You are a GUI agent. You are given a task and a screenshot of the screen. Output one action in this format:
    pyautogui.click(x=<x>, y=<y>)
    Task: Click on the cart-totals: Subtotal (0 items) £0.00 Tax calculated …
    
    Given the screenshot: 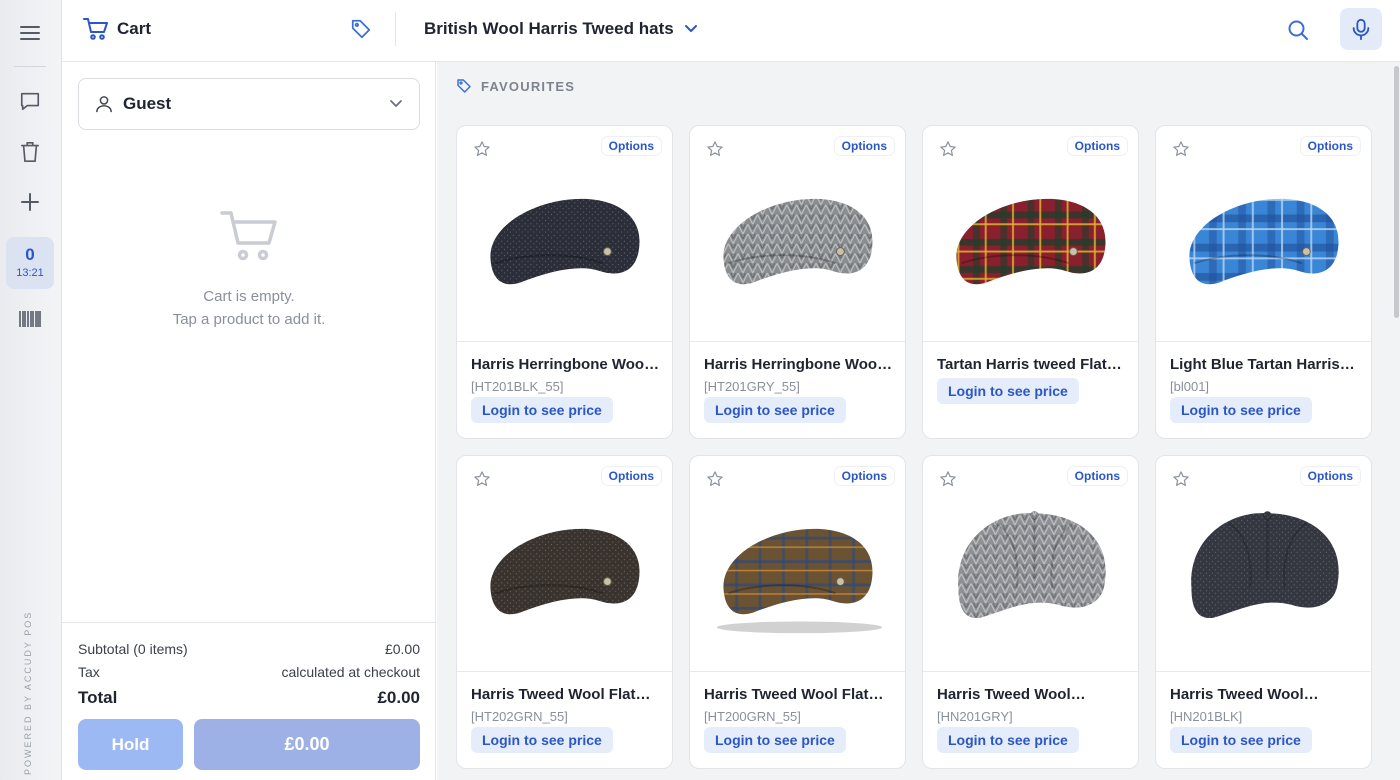 What is the action you would take?
    pyautogui.click(x=249, y=667)
    